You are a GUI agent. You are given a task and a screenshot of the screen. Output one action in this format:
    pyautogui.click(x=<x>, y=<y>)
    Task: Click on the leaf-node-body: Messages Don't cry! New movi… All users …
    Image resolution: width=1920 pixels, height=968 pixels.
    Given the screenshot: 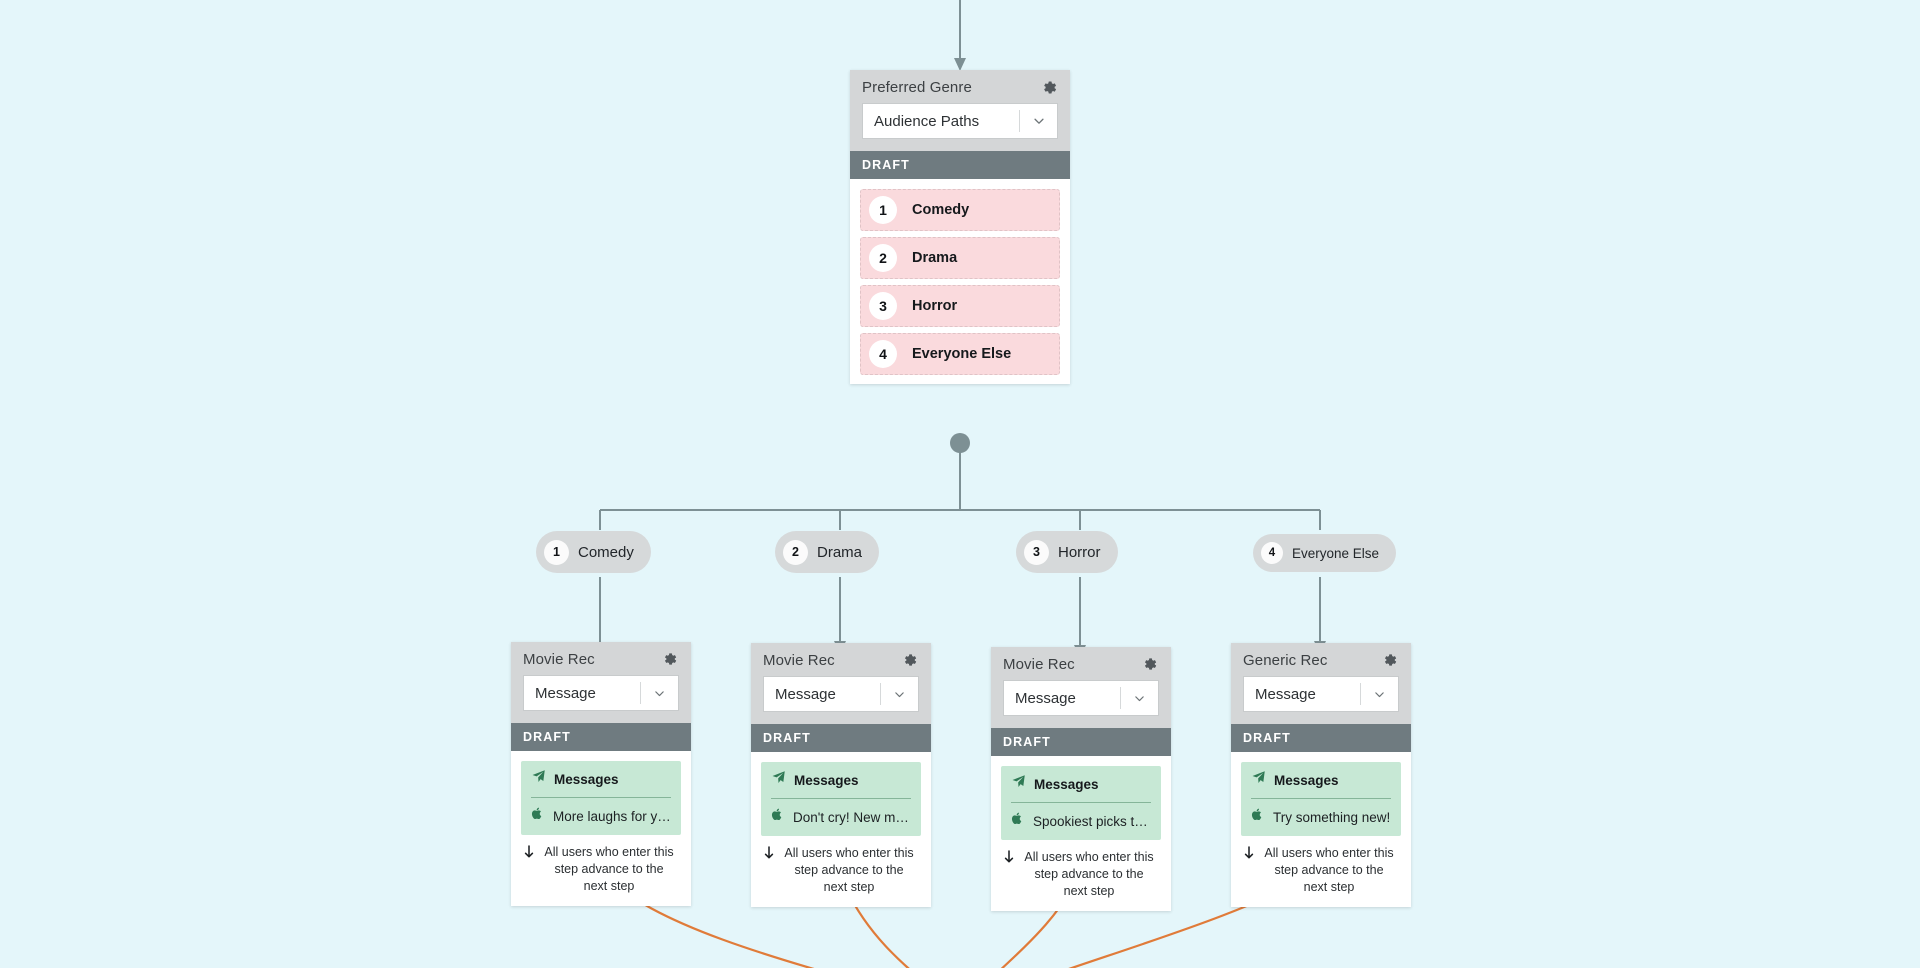 What is the action you would take?
    pyautogui.click(x=841, y=829)
    